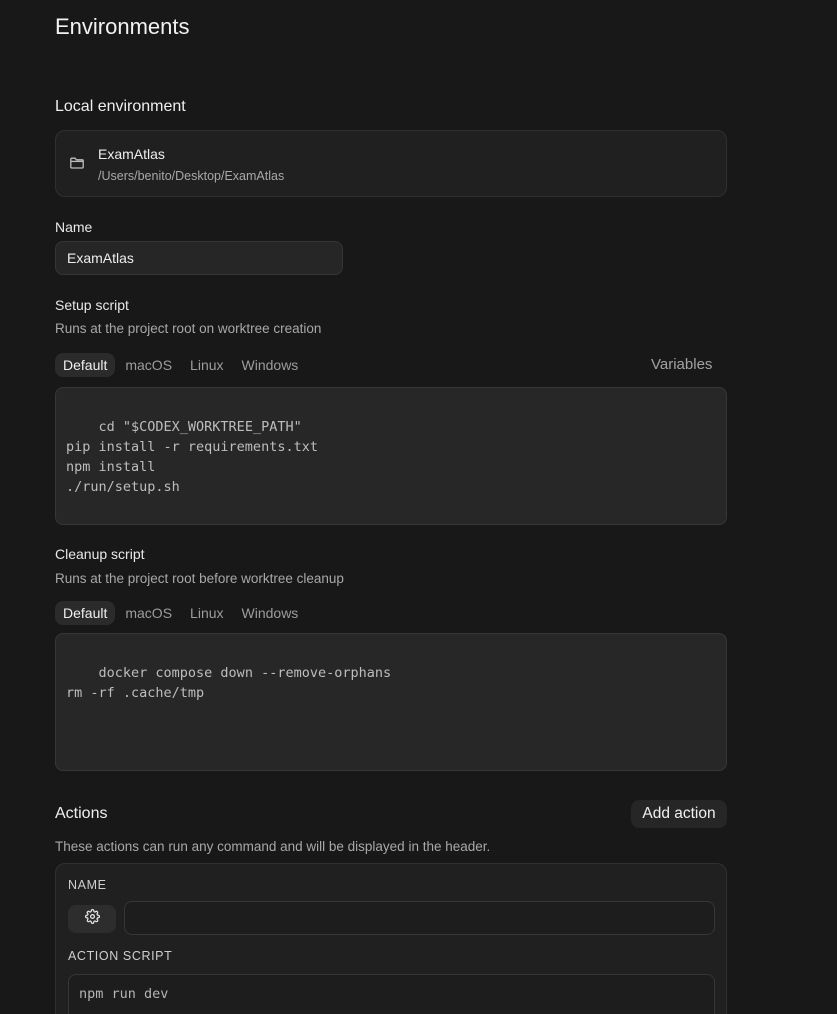 The height and width of the screenshot is (1014, 837). I want to click on setup-tab-default: Default, so click(85, 365).